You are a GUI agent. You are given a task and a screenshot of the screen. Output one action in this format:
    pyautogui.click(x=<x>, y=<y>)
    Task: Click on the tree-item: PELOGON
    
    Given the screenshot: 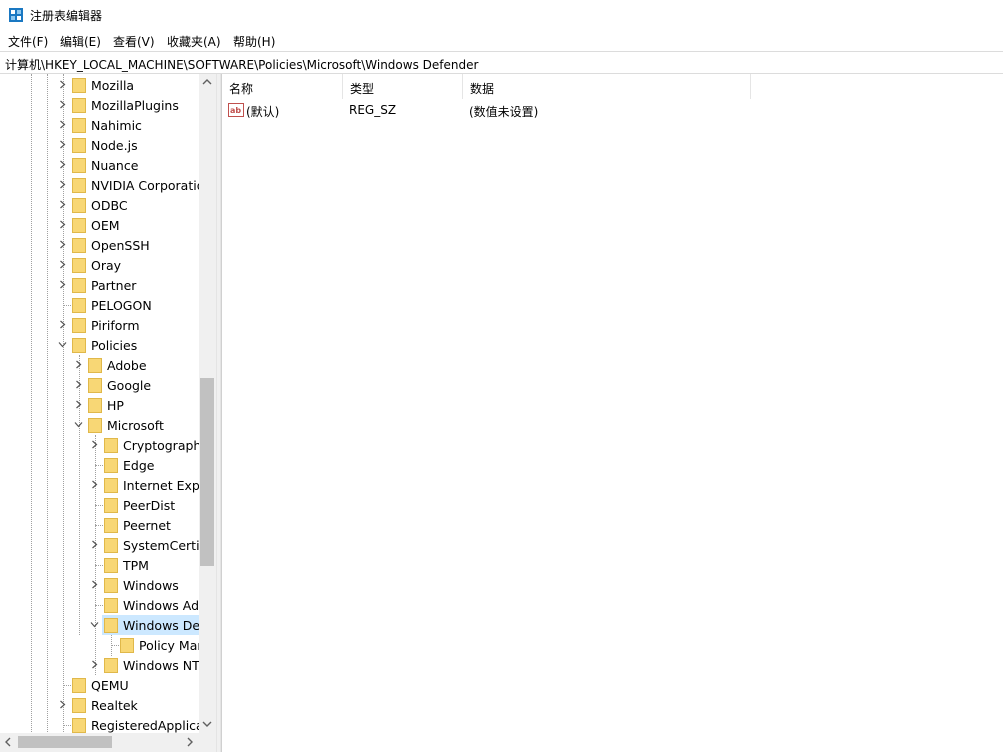 What is the action you would take?
    pyautogui.click(x=100, y=305)
    